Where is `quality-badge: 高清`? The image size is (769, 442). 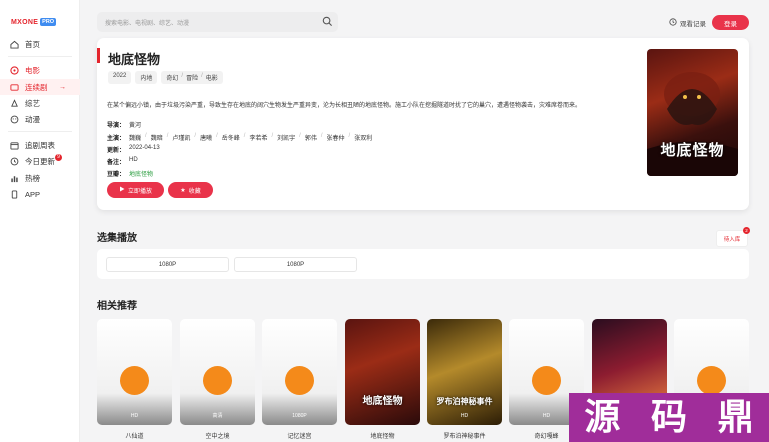 quality-badge: 高清 is located at coordinates (217, 416).